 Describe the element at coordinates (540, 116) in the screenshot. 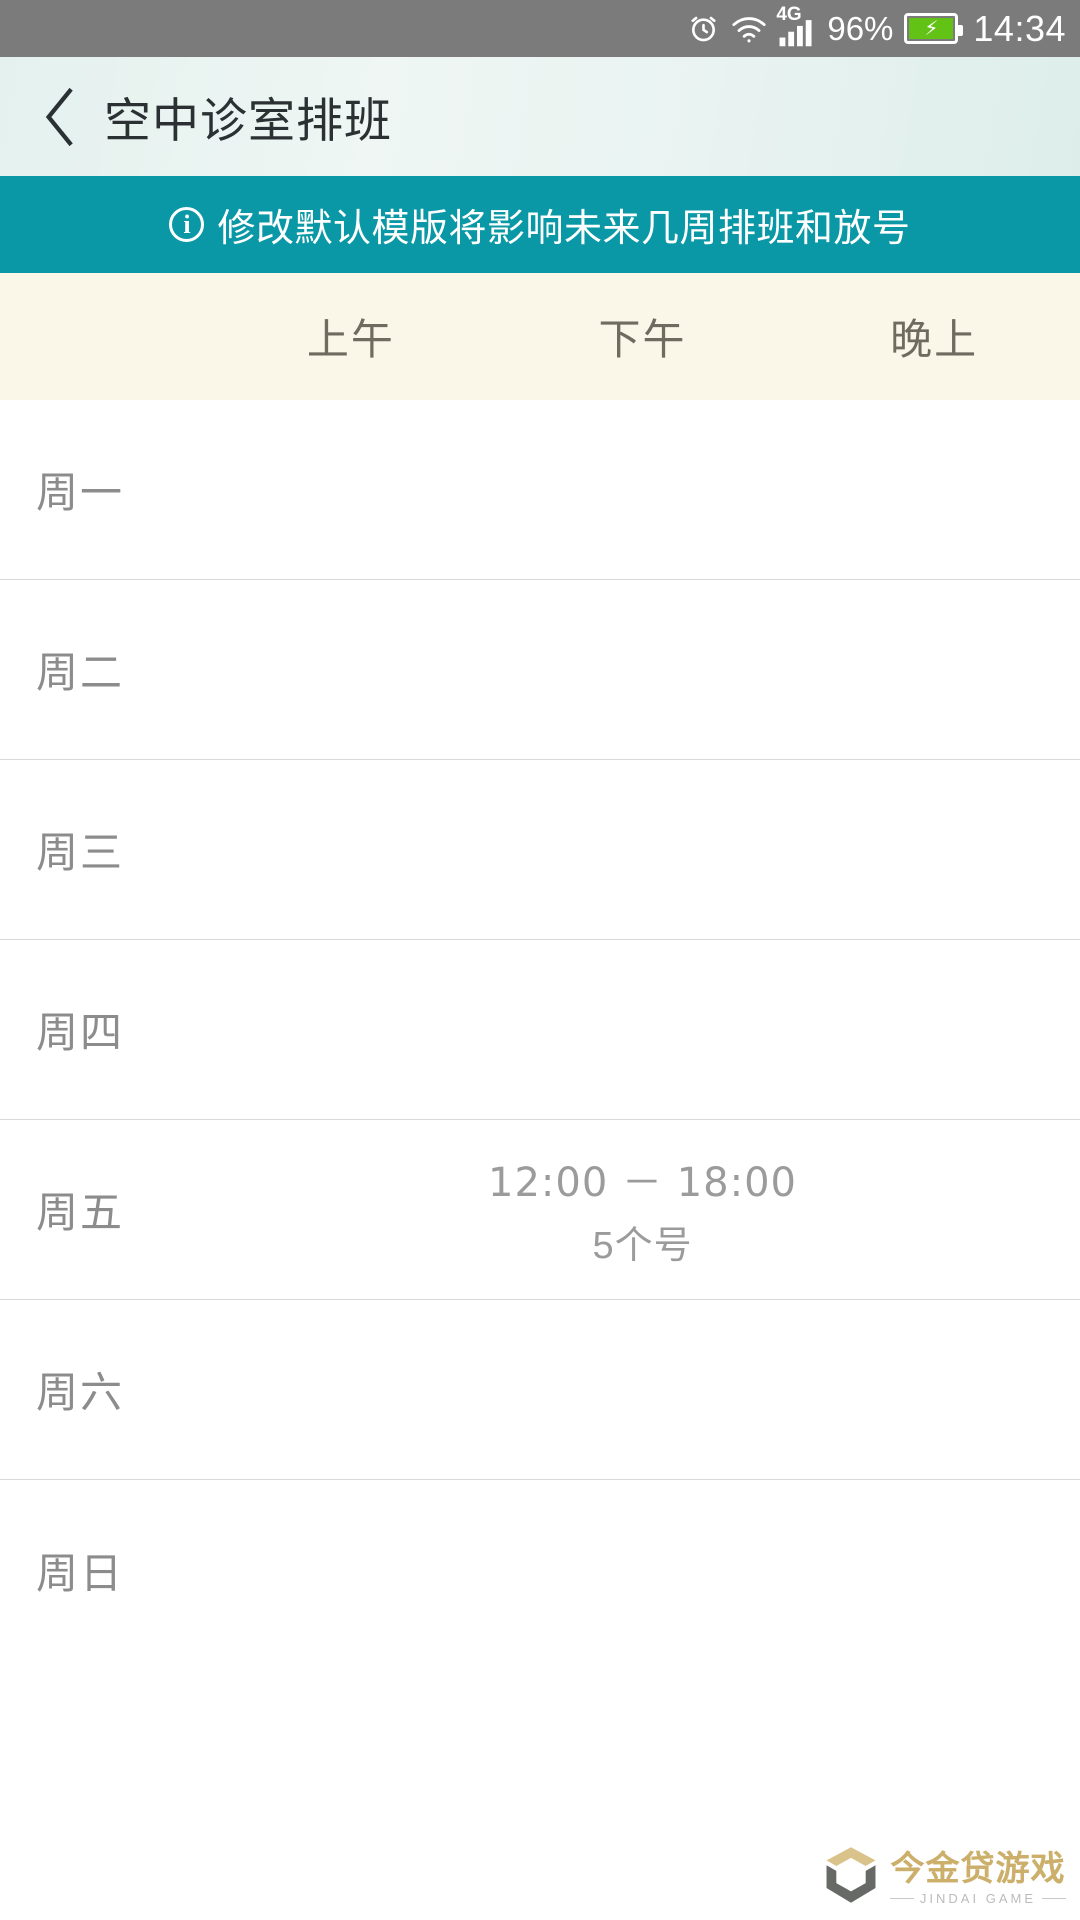

I see `title-bar: 空中诊室排班` at that location.